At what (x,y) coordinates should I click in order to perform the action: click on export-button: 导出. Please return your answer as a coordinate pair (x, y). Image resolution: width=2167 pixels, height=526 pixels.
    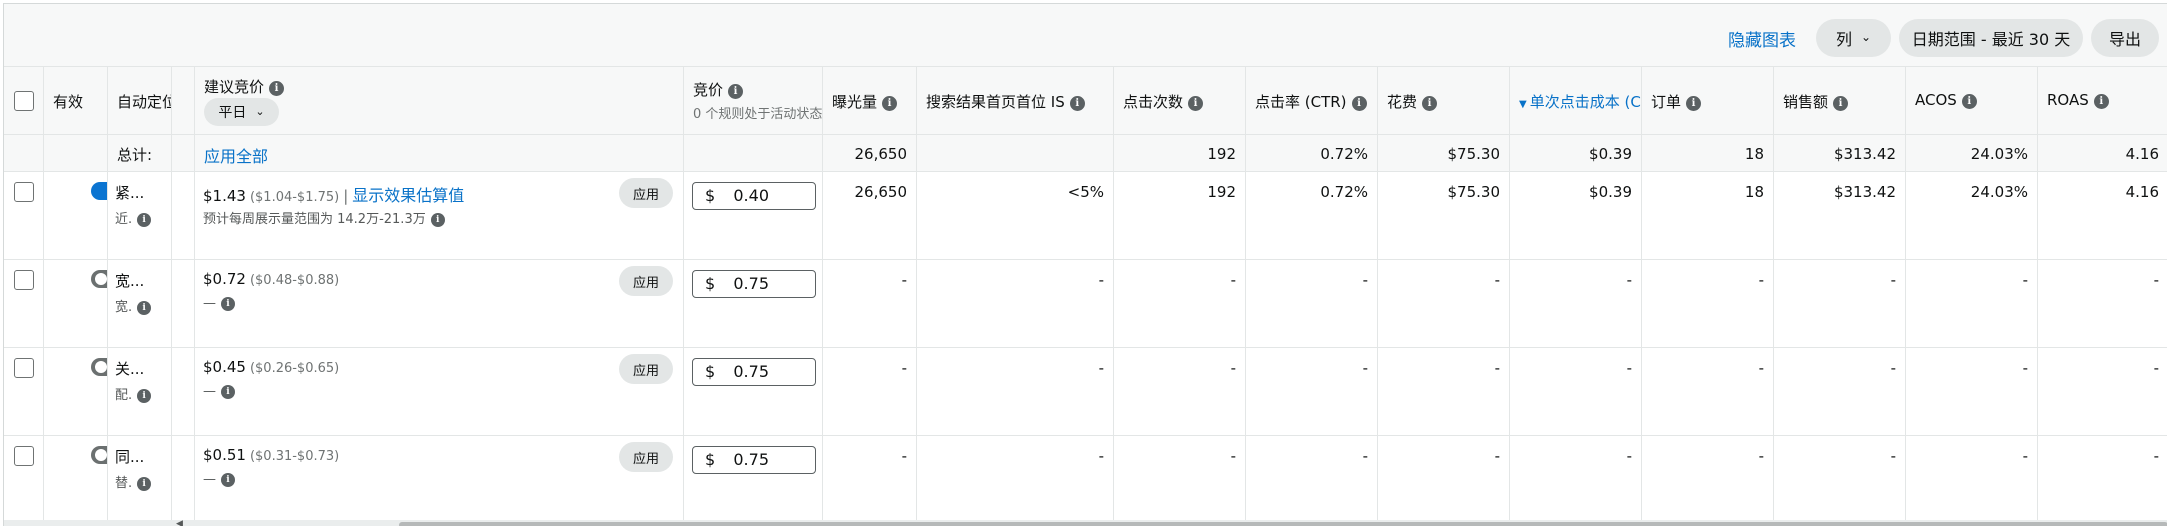
    Looking at the image, I should click on (2125, 38).